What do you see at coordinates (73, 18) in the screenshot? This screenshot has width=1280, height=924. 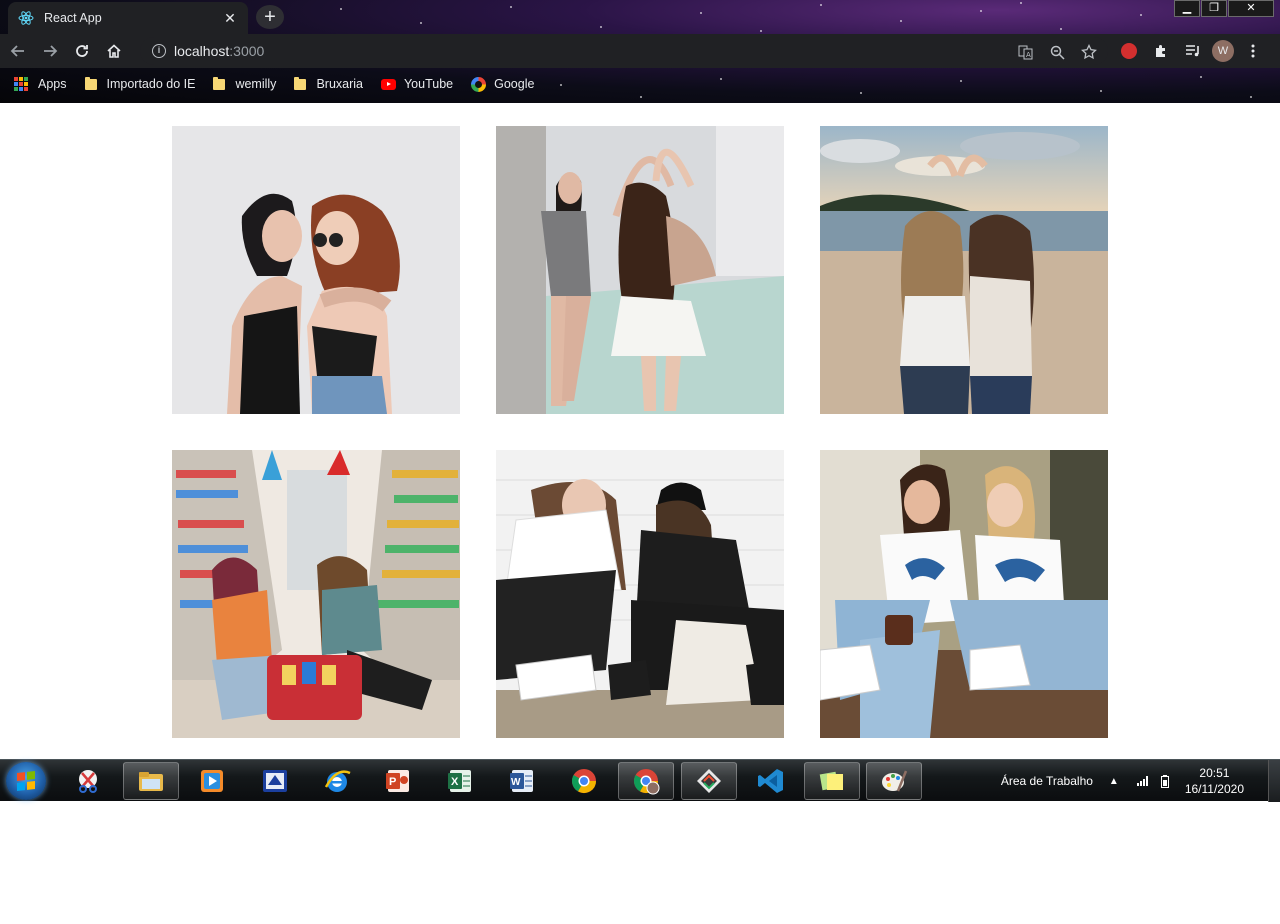 I see `tab-title: React App` at bounding box center [73, 18].